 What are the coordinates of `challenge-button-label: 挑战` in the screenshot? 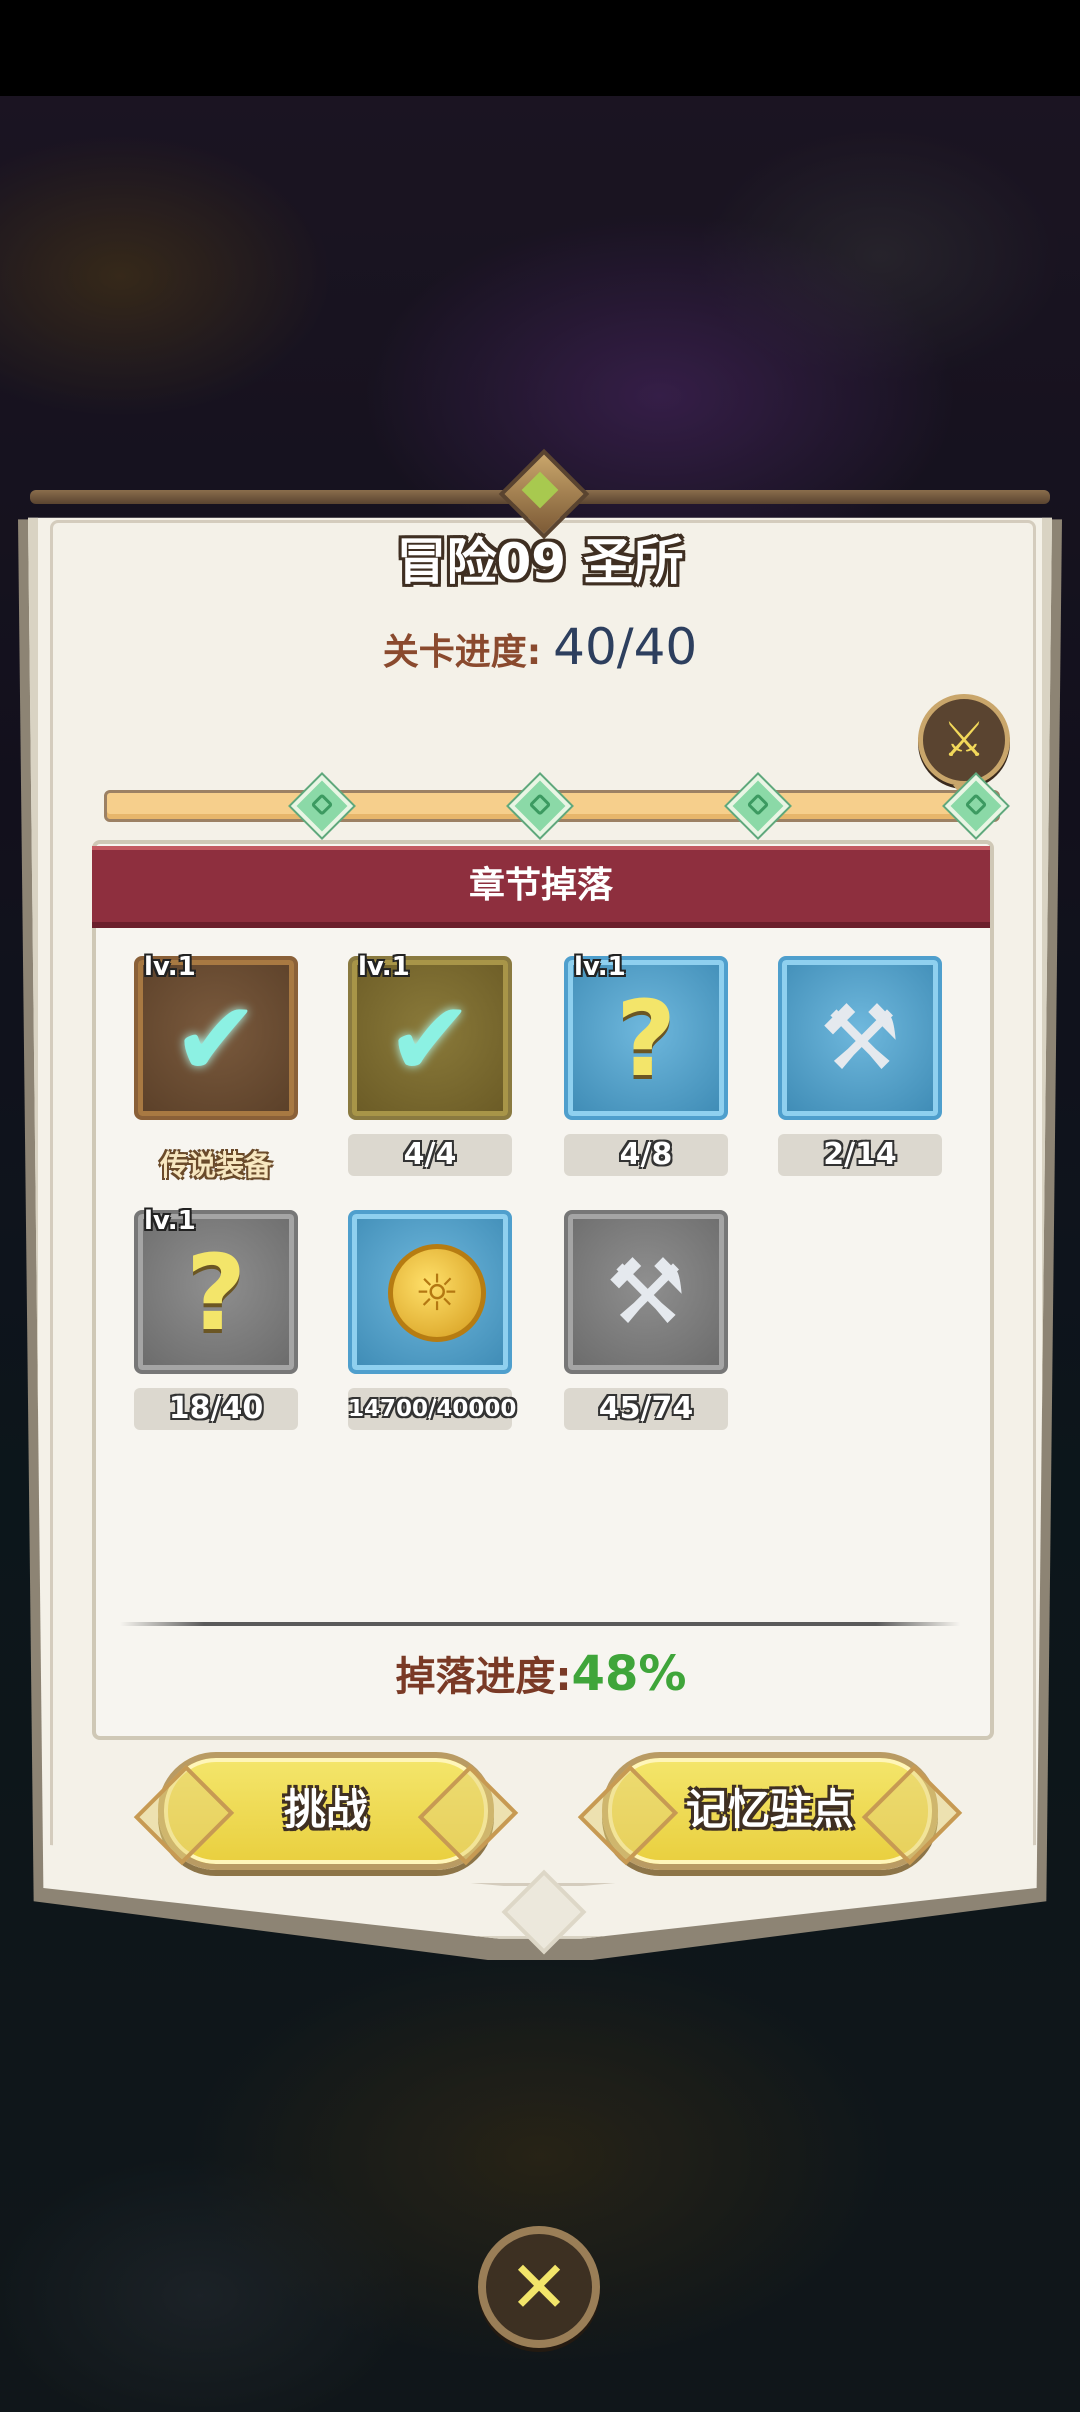 It's located at (325, 1809).